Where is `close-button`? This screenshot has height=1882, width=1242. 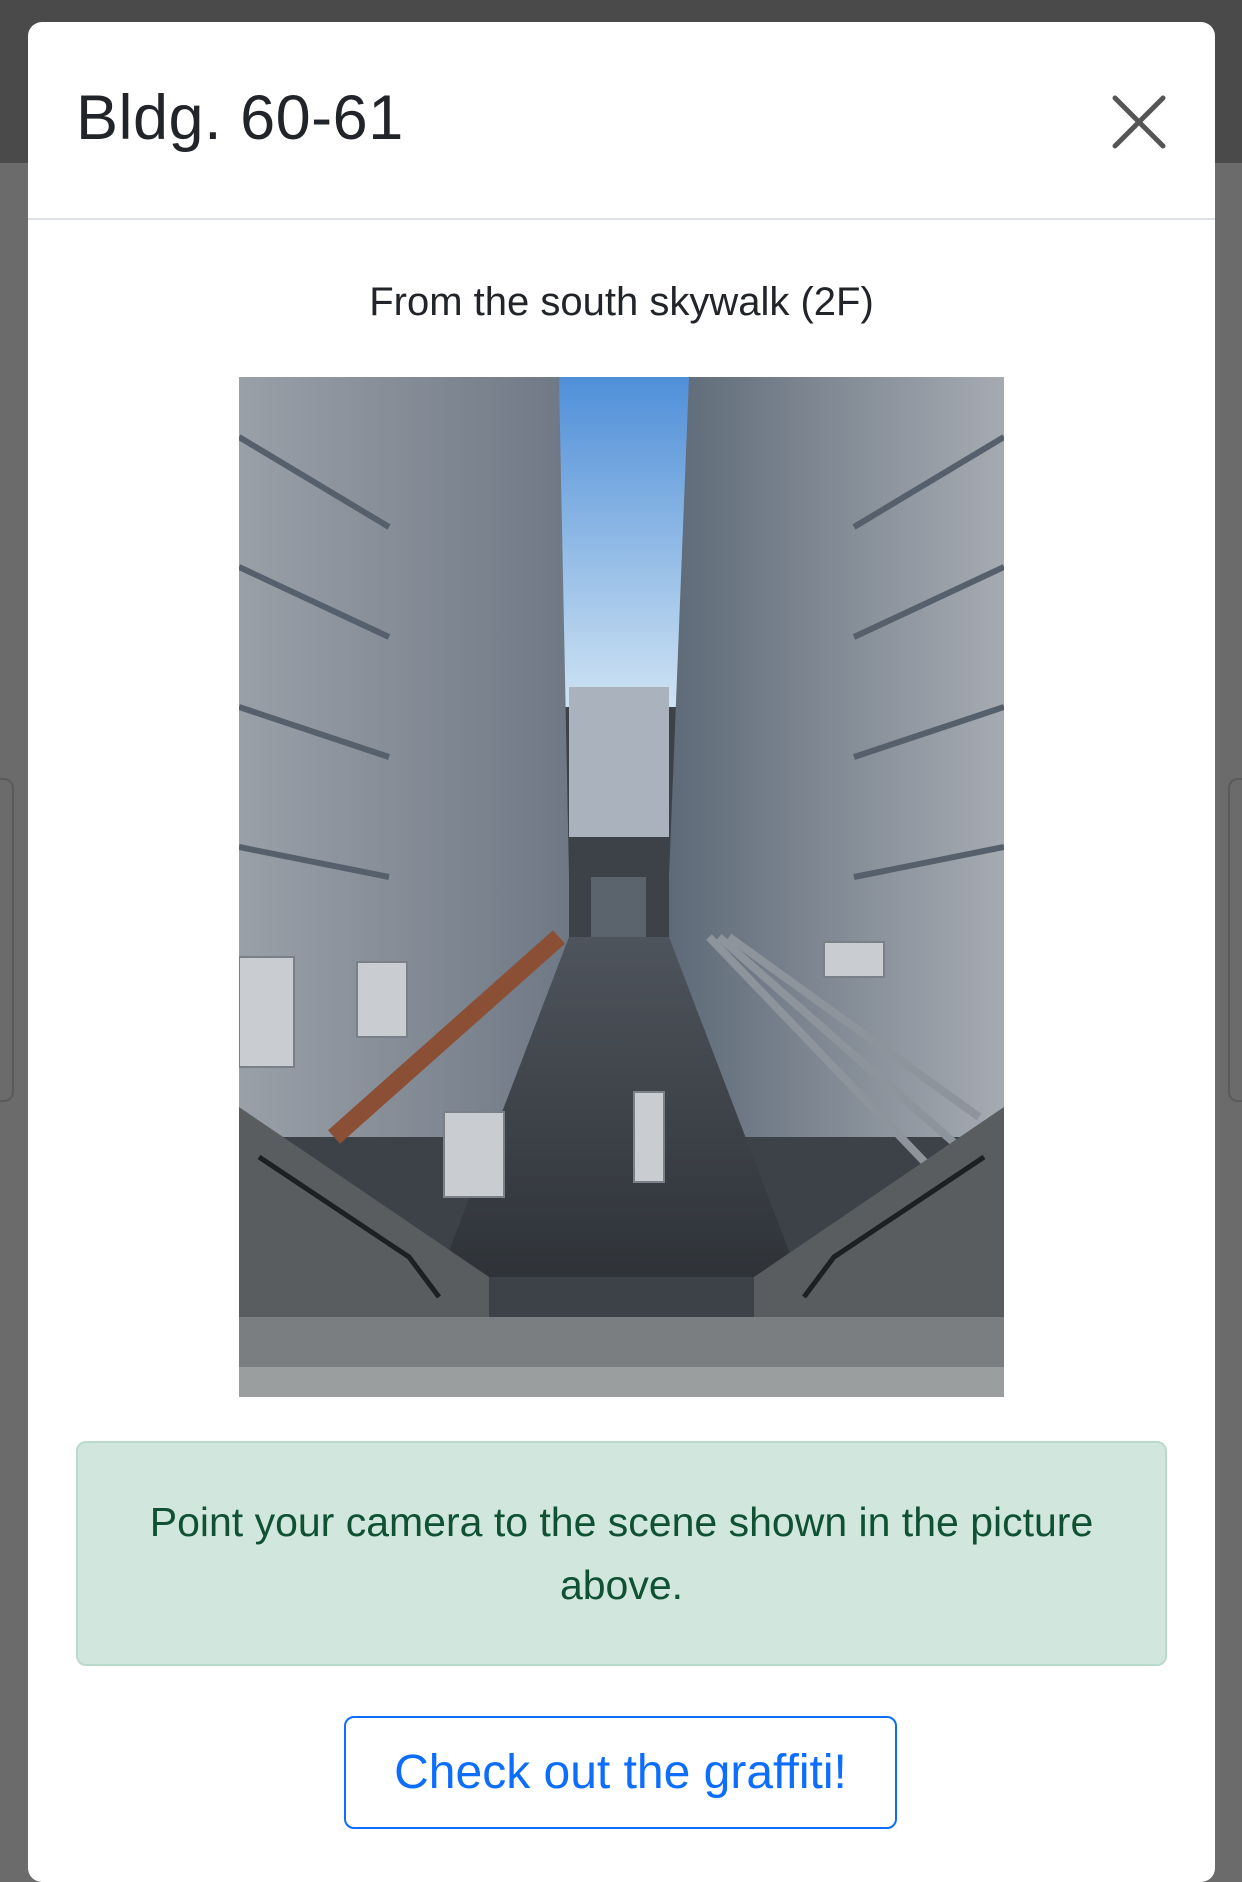
close-button is located at coordinates (1139, 122).